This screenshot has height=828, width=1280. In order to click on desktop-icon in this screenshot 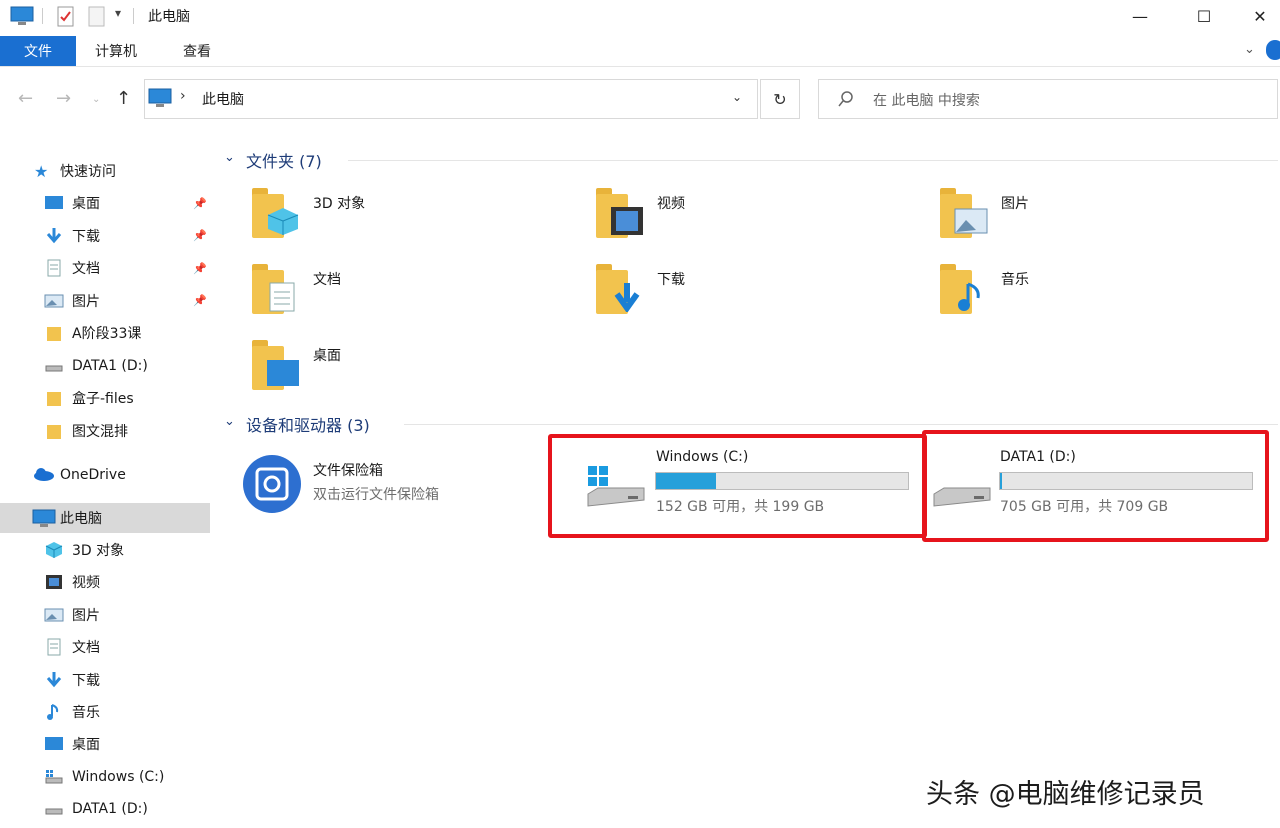, I will do `click(54, 203)`.